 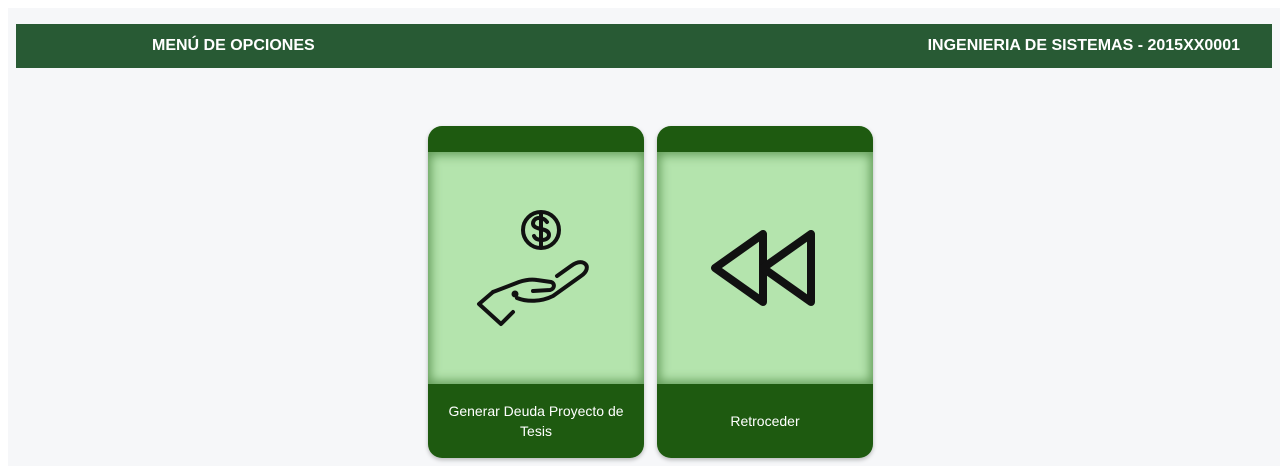 I want to click on menu-card-label: Generar Deuda Proyecto de Tesis, so click(x=536, y=421).